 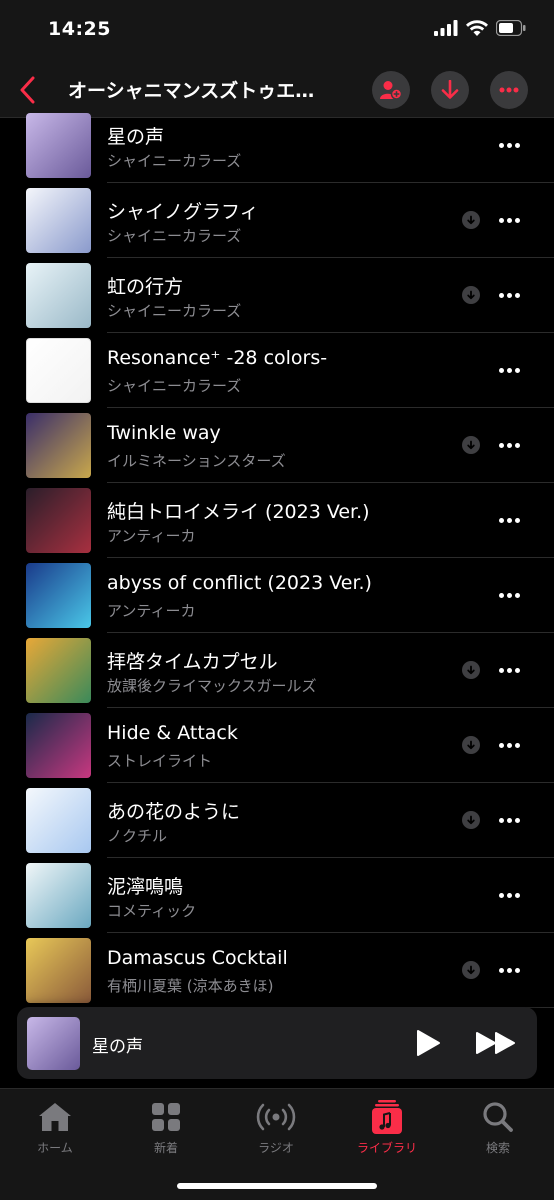 What do you see at coordinates (276, 1148) in the screenshot?
I see `tab-label: ラジオ` at bounding box center [276, 1148].